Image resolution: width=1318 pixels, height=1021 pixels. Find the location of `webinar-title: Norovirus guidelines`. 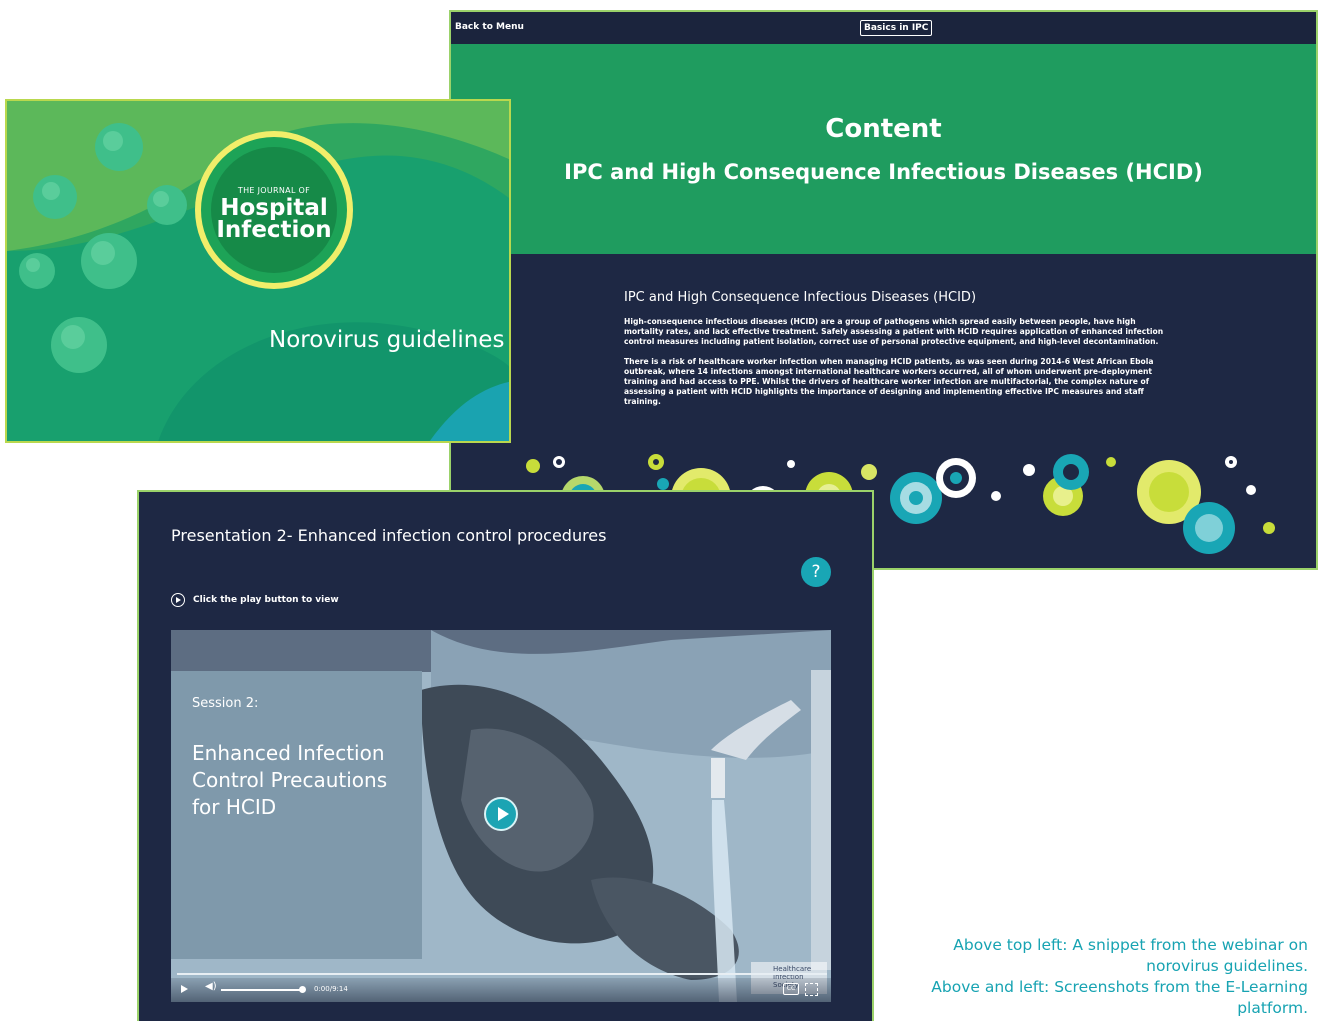

webinar-title: Norovirus guidelines is located at coordinates (387, 340).